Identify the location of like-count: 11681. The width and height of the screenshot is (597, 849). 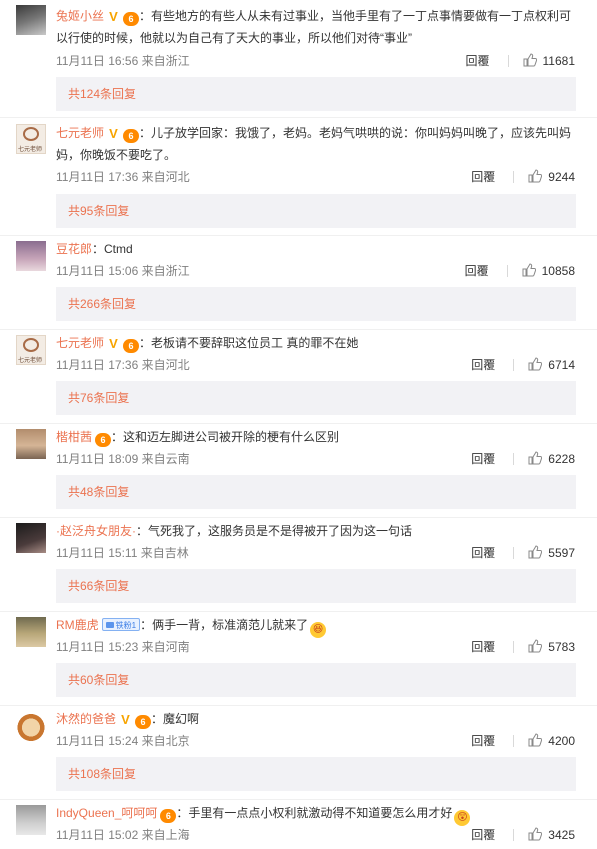
(558, 61).